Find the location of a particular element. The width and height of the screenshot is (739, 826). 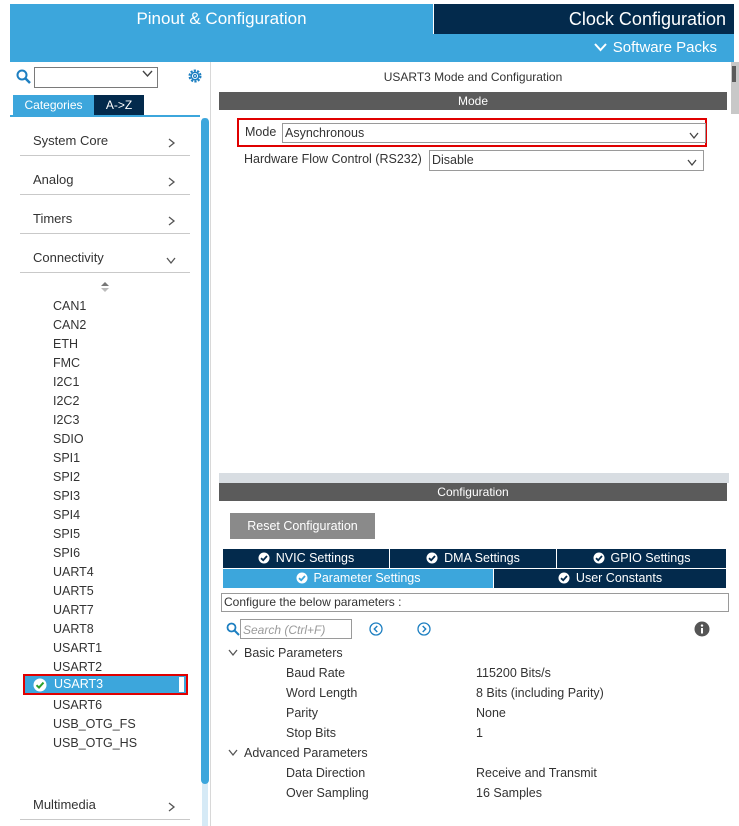

info-icon is located at coordinates (702, 629).